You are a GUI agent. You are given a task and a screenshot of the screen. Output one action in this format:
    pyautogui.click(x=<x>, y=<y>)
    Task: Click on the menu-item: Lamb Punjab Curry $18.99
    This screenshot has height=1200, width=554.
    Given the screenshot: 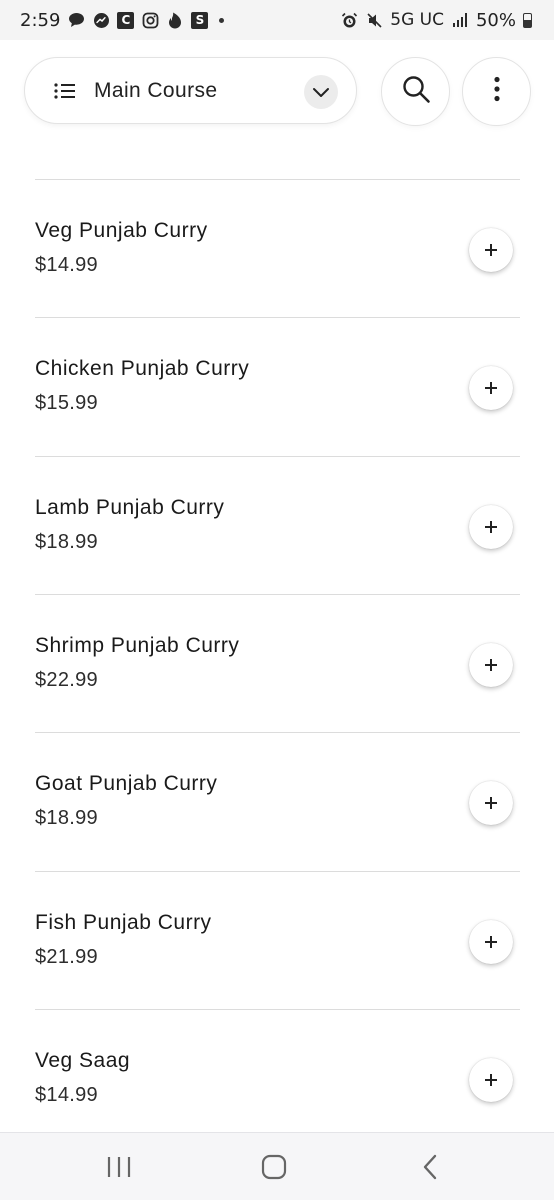 What is the action you would take?
    pyautogui.click(x=277, y=526)
    